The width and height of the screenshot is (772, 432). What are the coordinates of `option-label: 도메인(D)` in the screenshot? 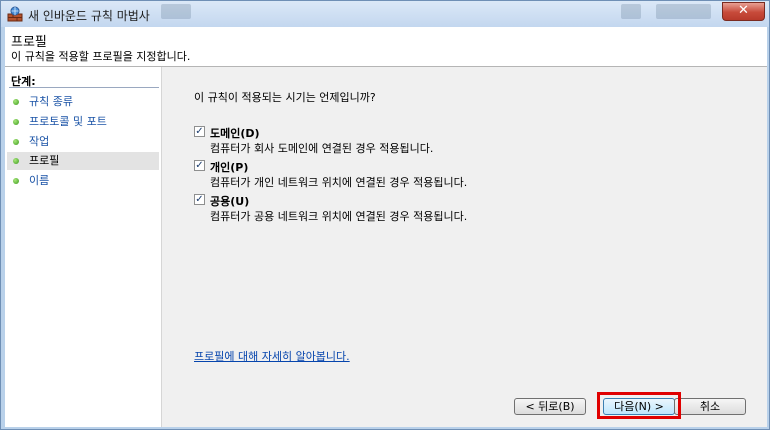 It's located at (235, 133).